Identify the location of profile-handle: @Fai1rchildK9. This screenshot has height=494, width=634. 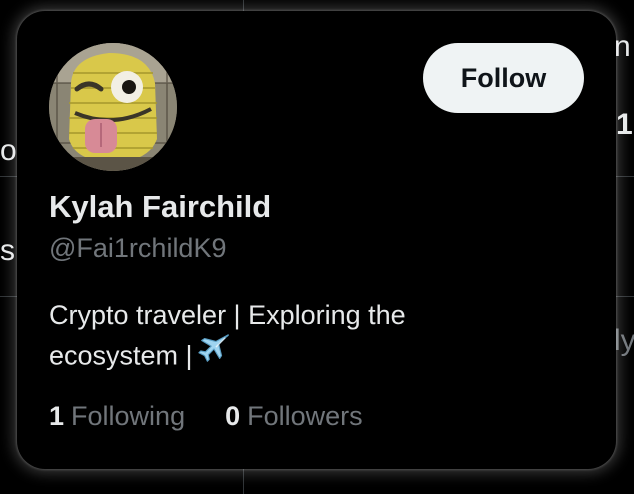
(137, 248).